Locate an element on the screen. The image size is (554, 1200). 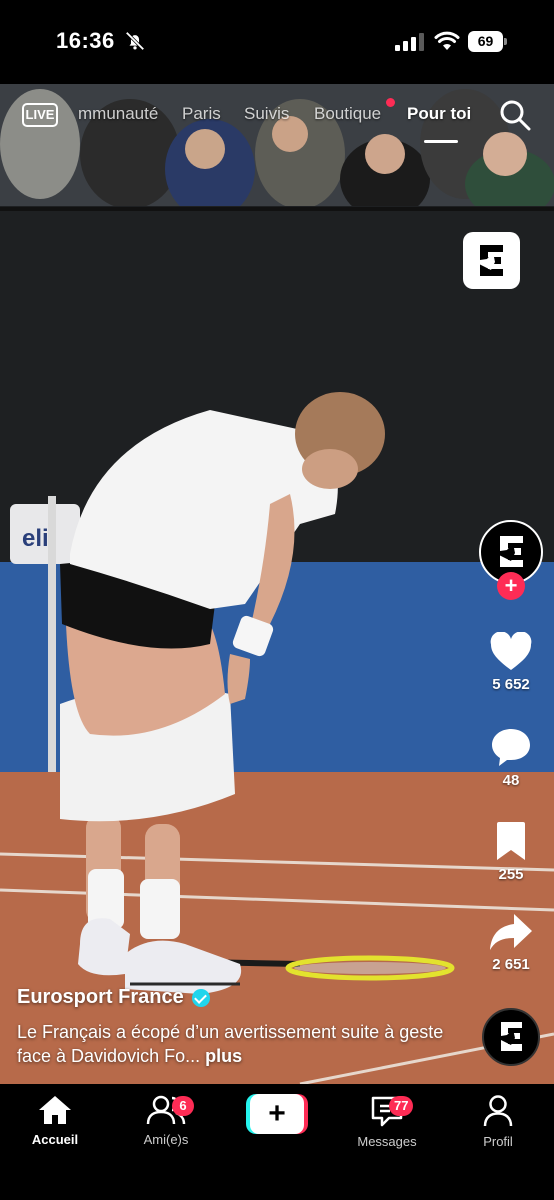
caption-more-link: plus is located at coordinates (223, 1056).